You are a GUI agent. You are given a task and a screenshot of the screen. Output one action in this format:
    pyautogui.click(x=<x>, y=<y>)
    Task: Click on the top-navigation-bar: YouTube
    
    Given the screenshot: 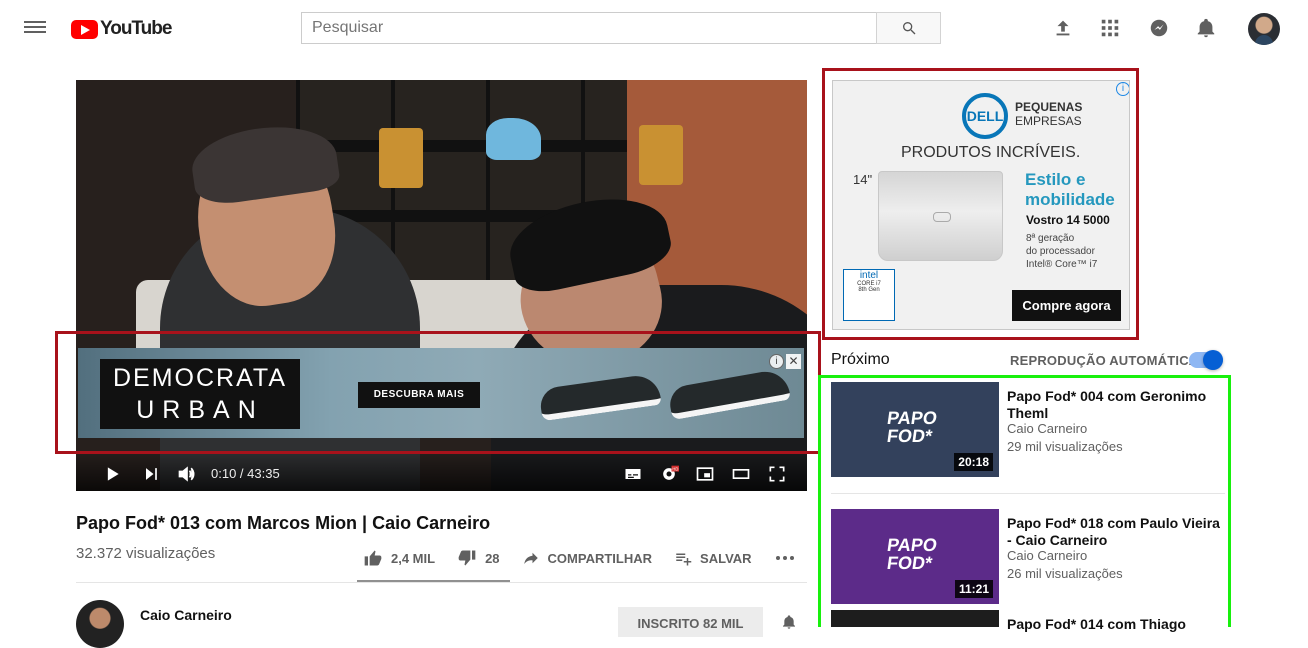 What is the action you would take?
    pyautogui.click(x=654, y=28)
    